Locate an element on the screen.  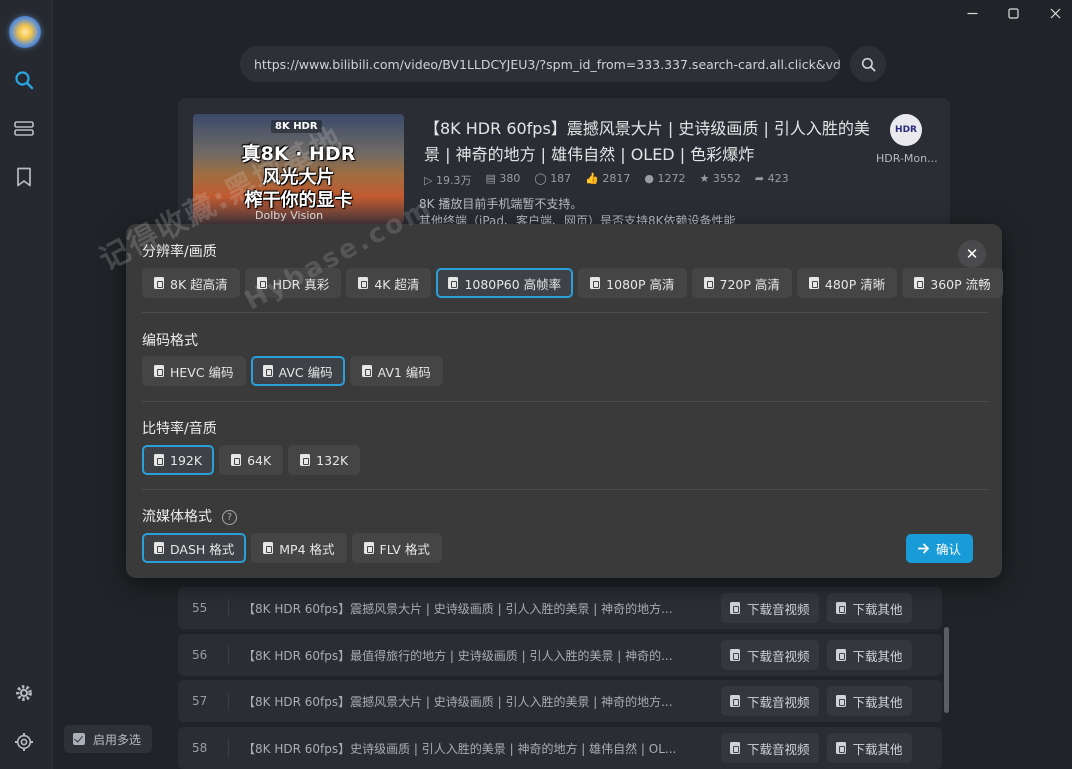
bitrate-option: 132K is located at coordinates (324, 460).